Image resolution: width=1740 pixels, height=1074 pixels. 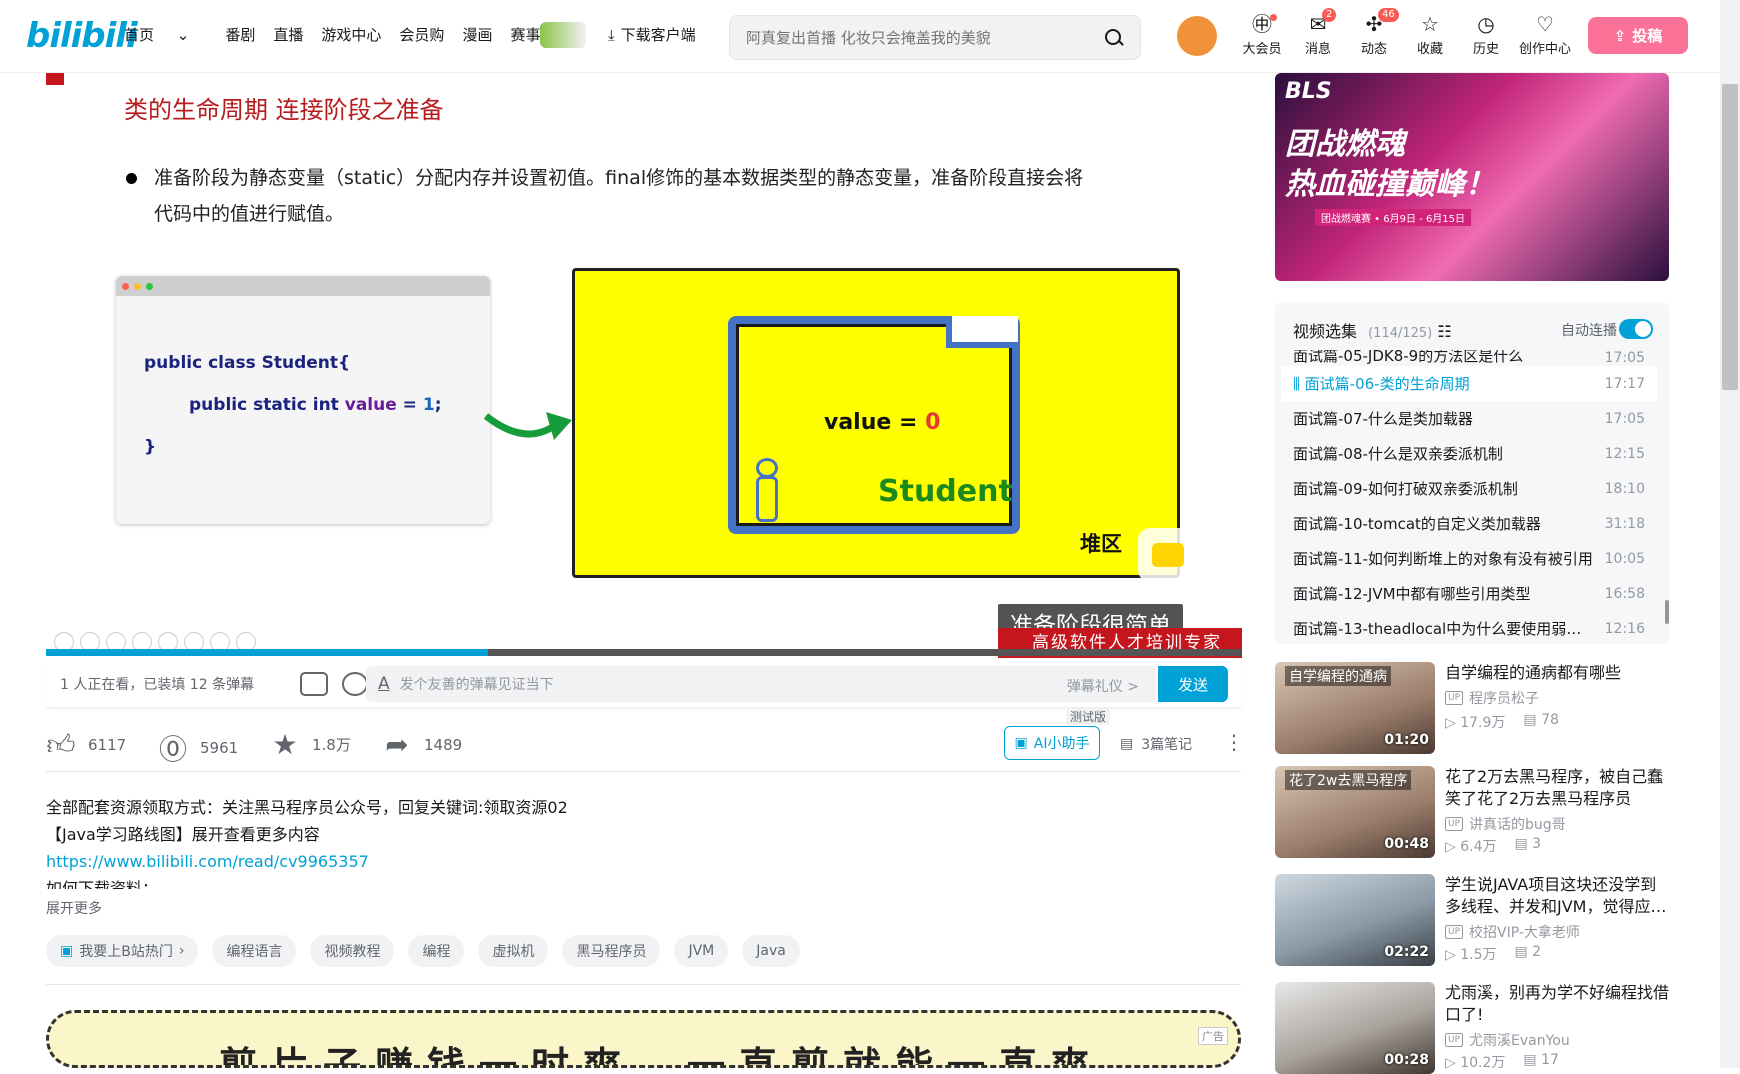 I want to click on page-scrollbar-thumb, so click(x=1730, y=237).